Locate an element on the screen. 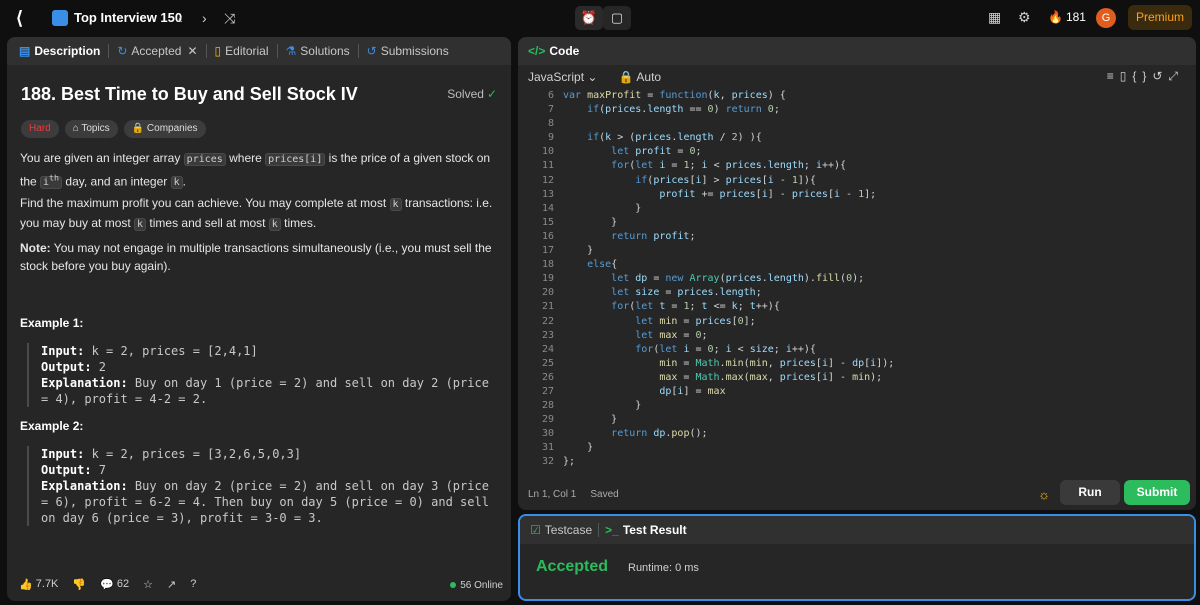 The height and width of the screenshot is (605, 1200). notes-icon: ▢ is located at coordinates (617, 18).